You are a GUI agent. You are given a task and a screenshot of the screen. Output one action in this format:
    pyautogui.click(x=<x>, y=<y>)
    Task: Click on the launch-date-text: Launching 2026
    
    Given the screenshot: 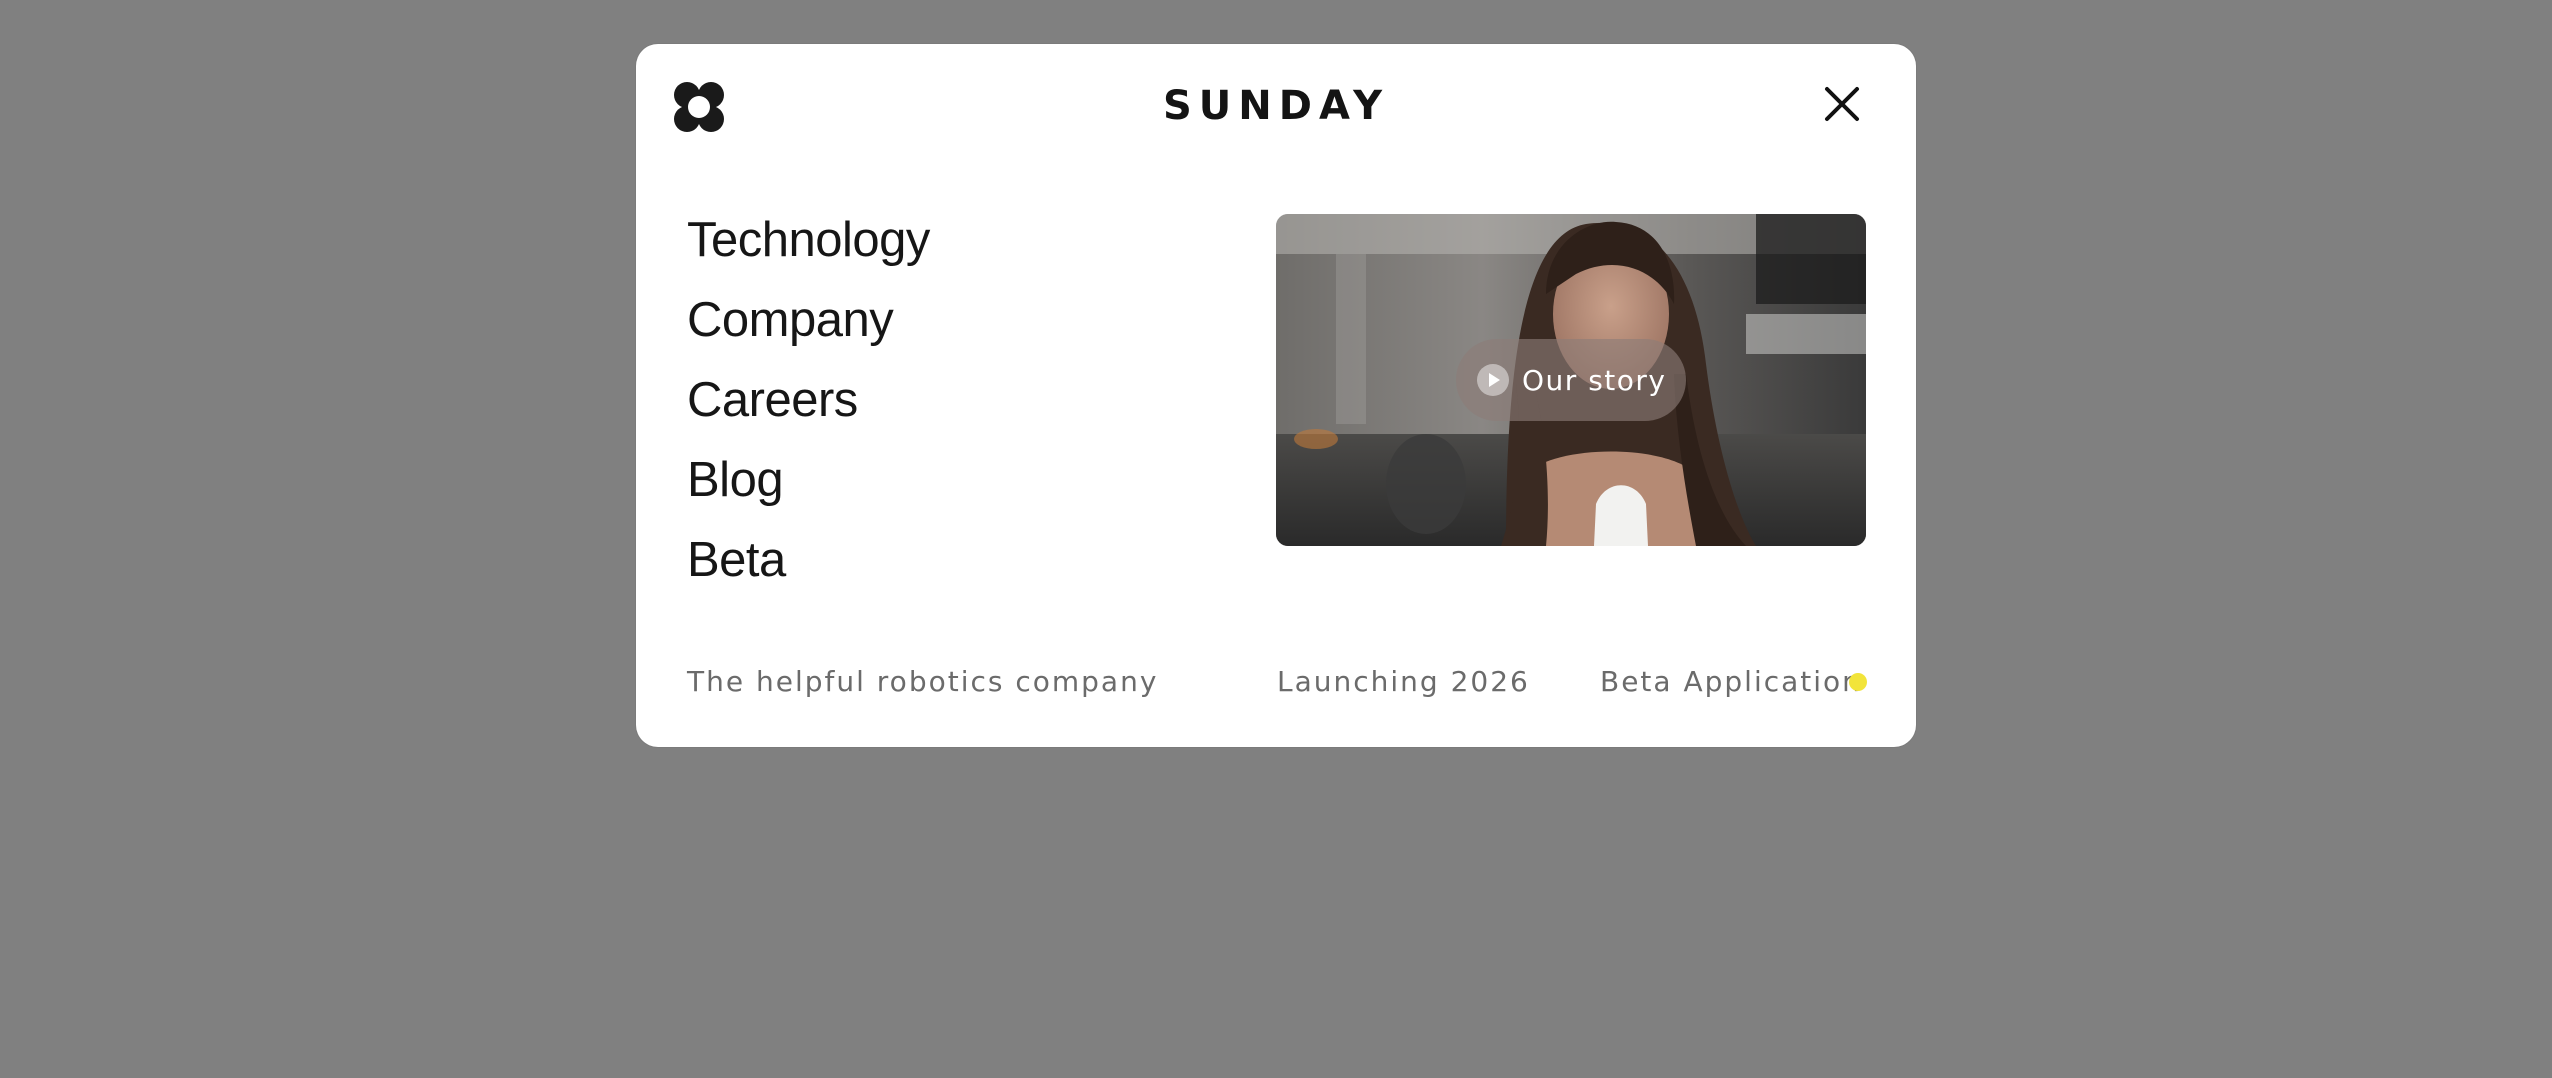 What is the action you would take?
    pyautogui.click(x=1403, y=681)
    